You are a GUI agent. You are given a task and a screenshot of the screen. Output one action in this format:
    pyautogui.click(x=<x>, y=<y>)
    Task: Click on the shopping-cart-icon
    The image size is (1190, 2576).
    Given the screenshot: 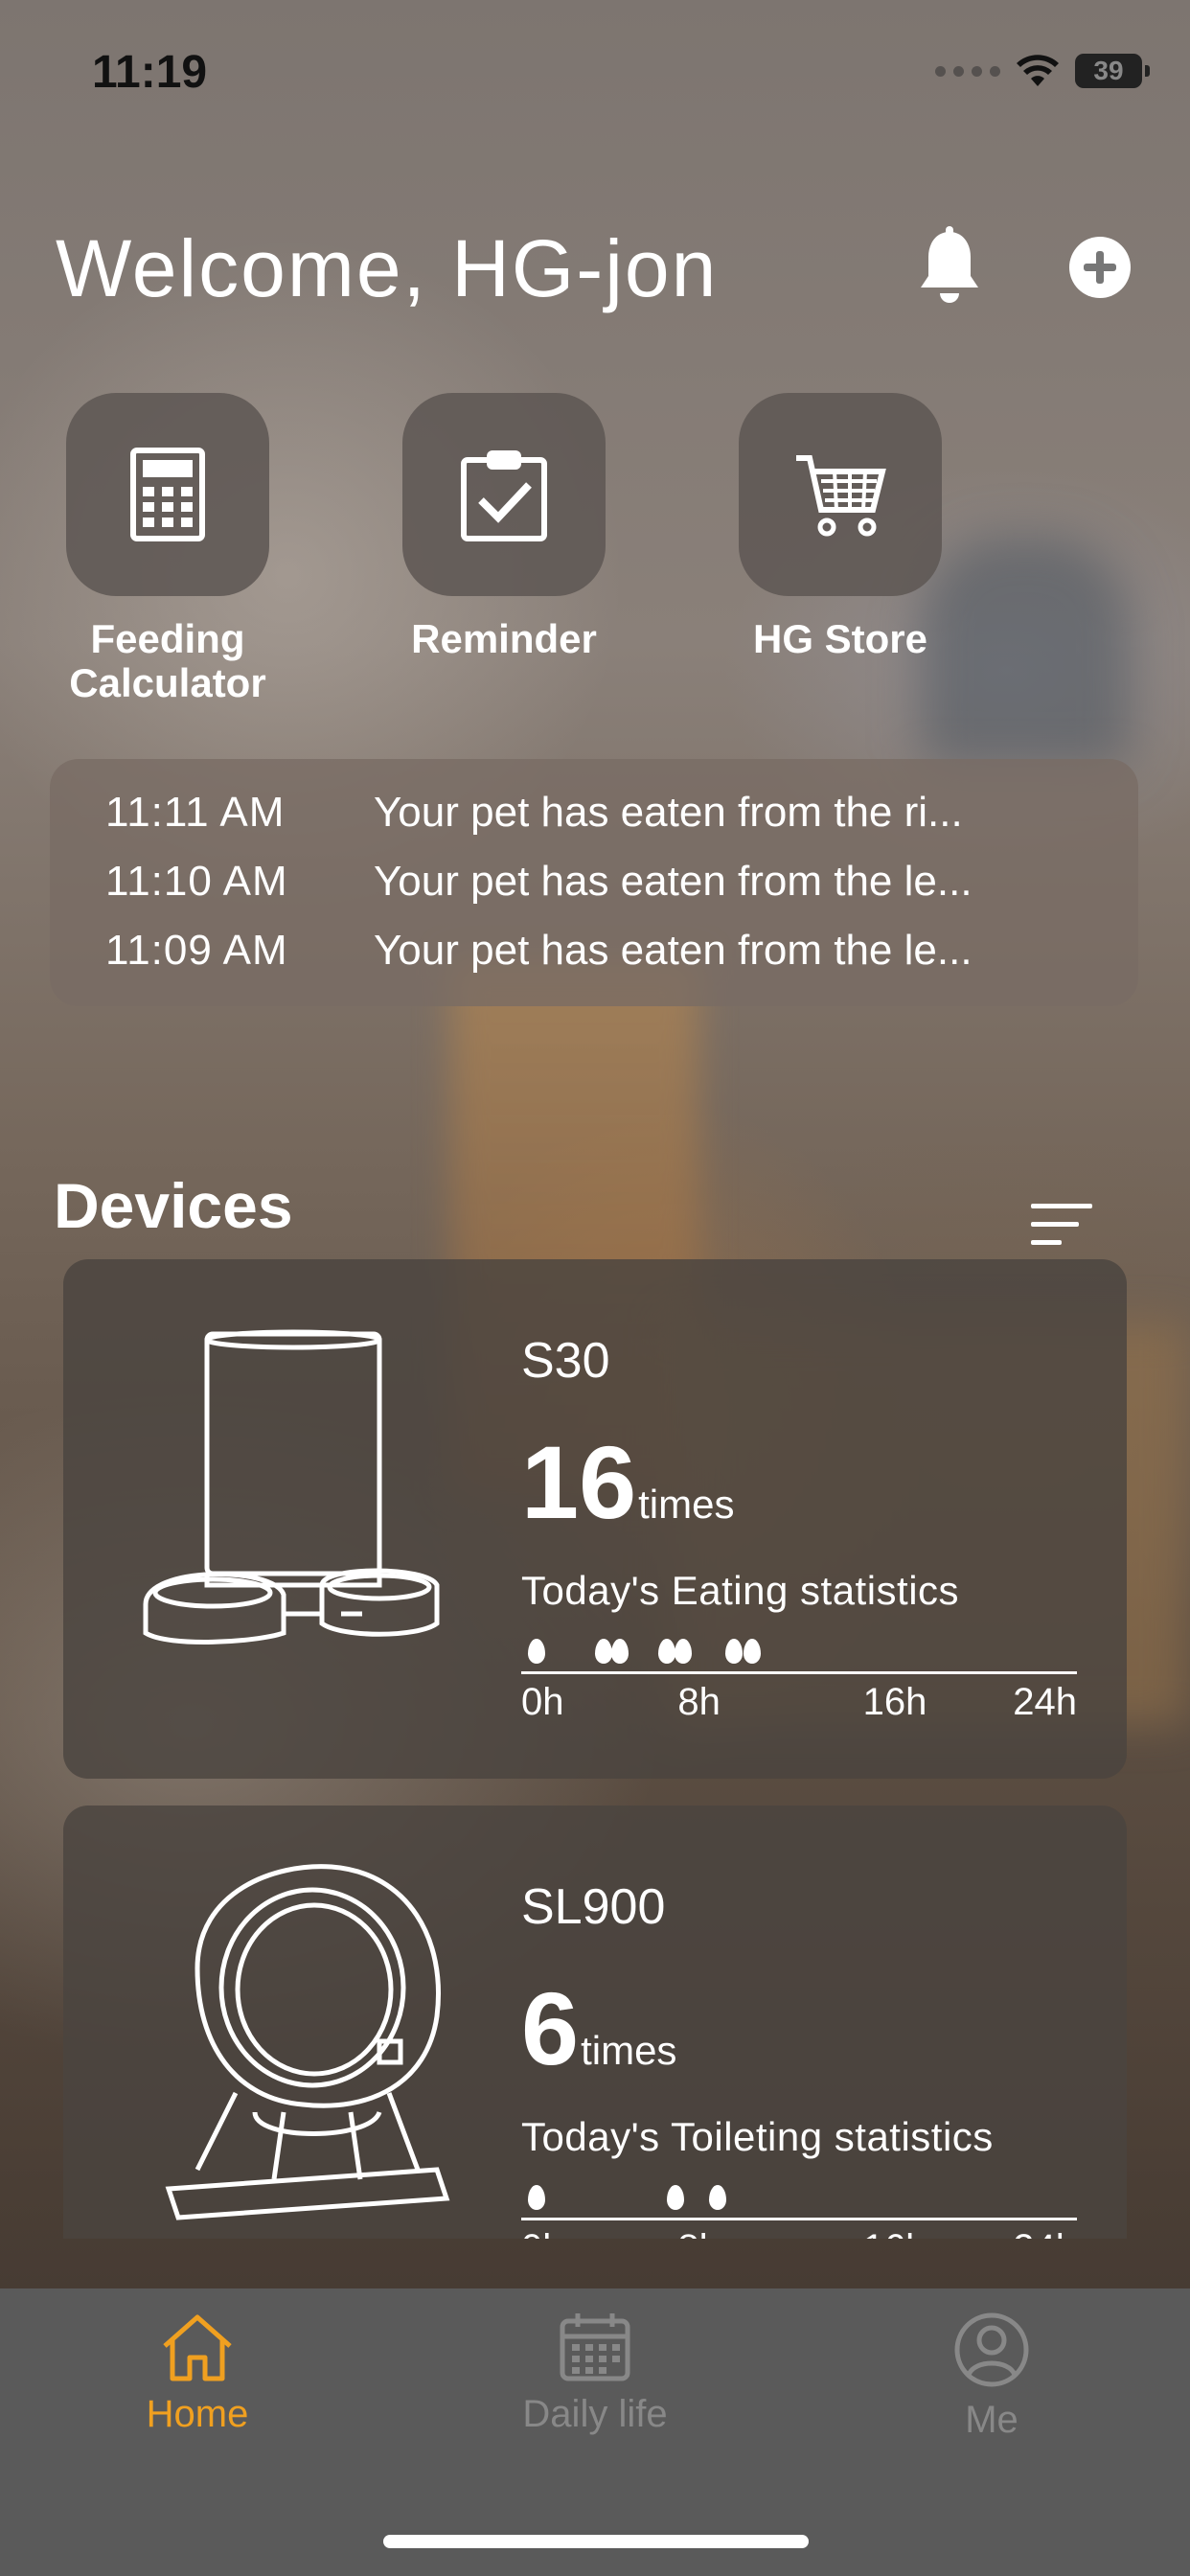 What is the action you would take?
    pyautogui.click(x=841, y=496)
    